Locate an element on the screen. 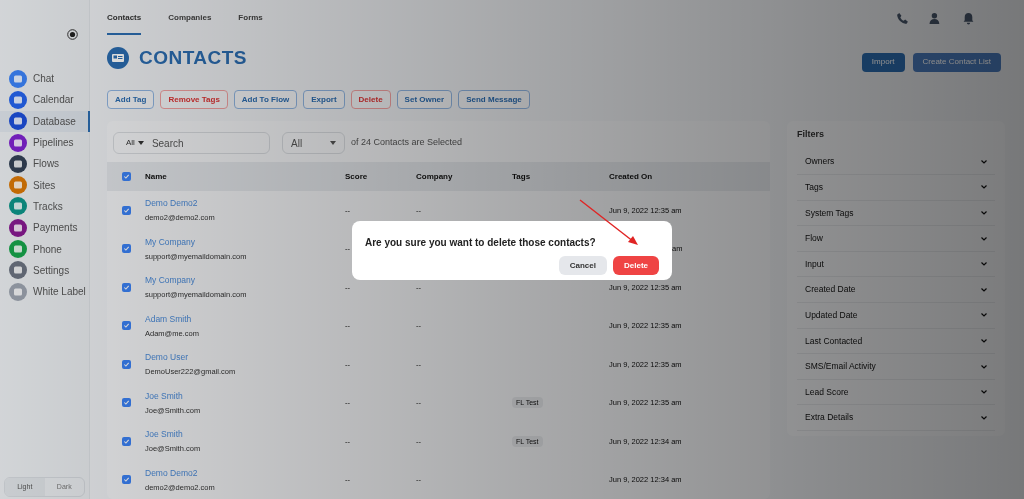 This screenshot has height=499, width=1024. record-icon is located at coordinates (72, 34).